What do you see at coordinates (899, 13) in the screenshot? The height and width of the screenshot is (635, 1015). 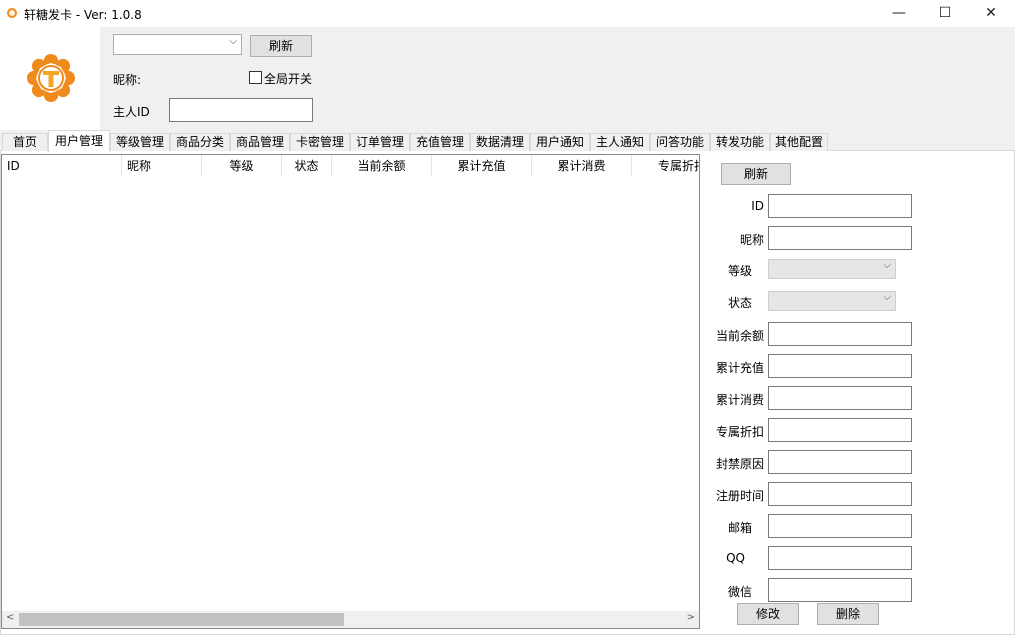 I see `minimize-button: —` at bounding box center [899, 13].